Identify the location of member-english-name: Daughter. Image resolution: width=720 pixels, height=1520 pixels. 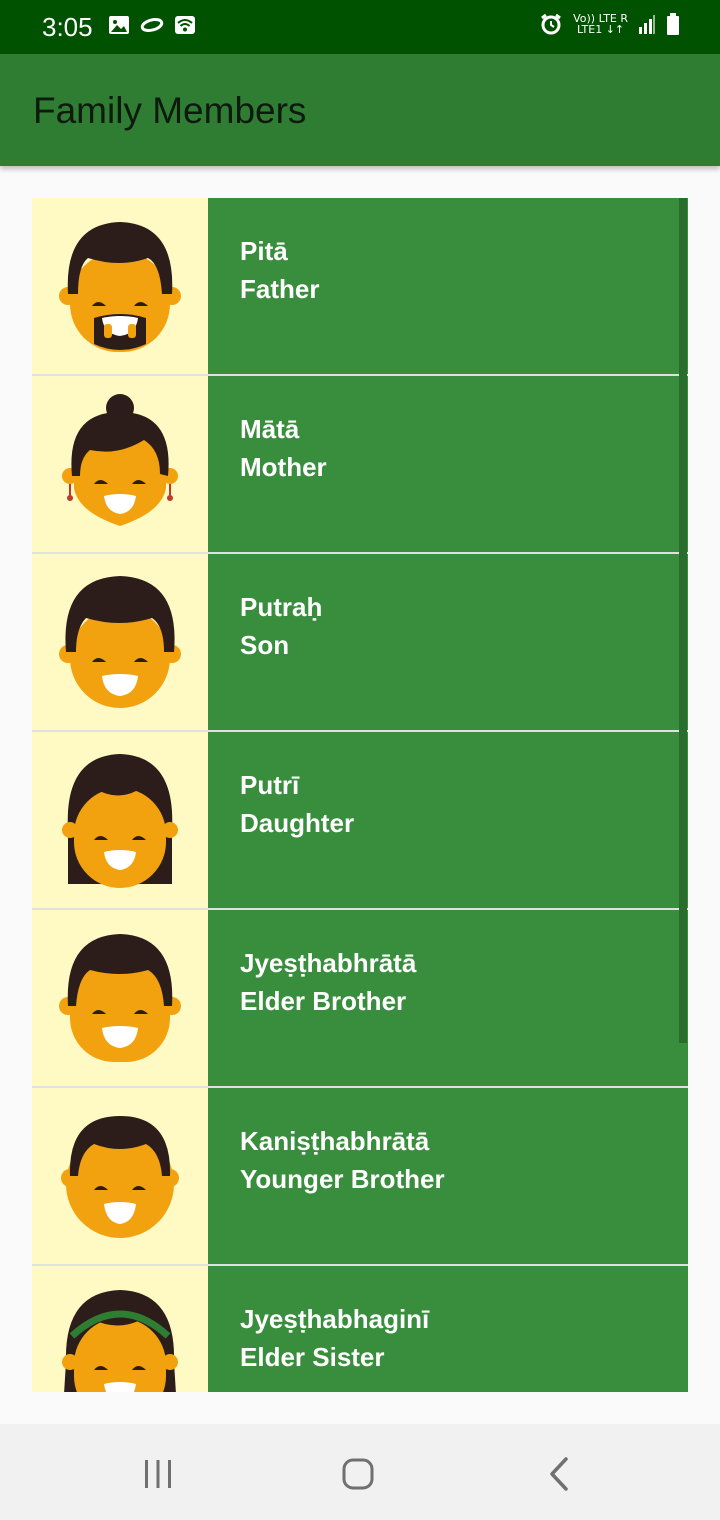
(297, 823).